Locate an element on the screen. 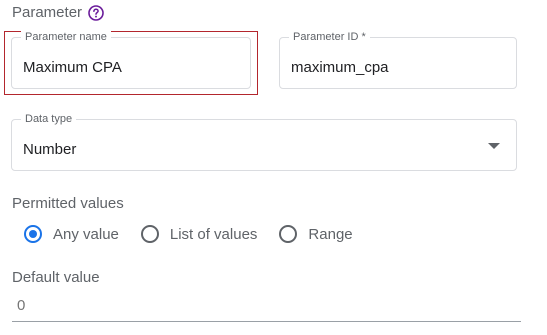 The width and height of the screenshot is (547, 335). parameter-name-label: Parameter name is located at coordinates (66, 37).